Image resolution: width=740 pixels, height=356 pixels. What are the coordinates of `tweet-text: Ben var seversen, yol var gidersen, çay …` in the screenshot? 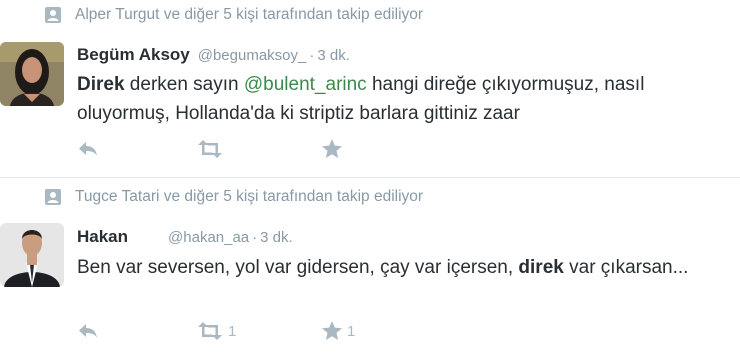 It's located at (402, 267).